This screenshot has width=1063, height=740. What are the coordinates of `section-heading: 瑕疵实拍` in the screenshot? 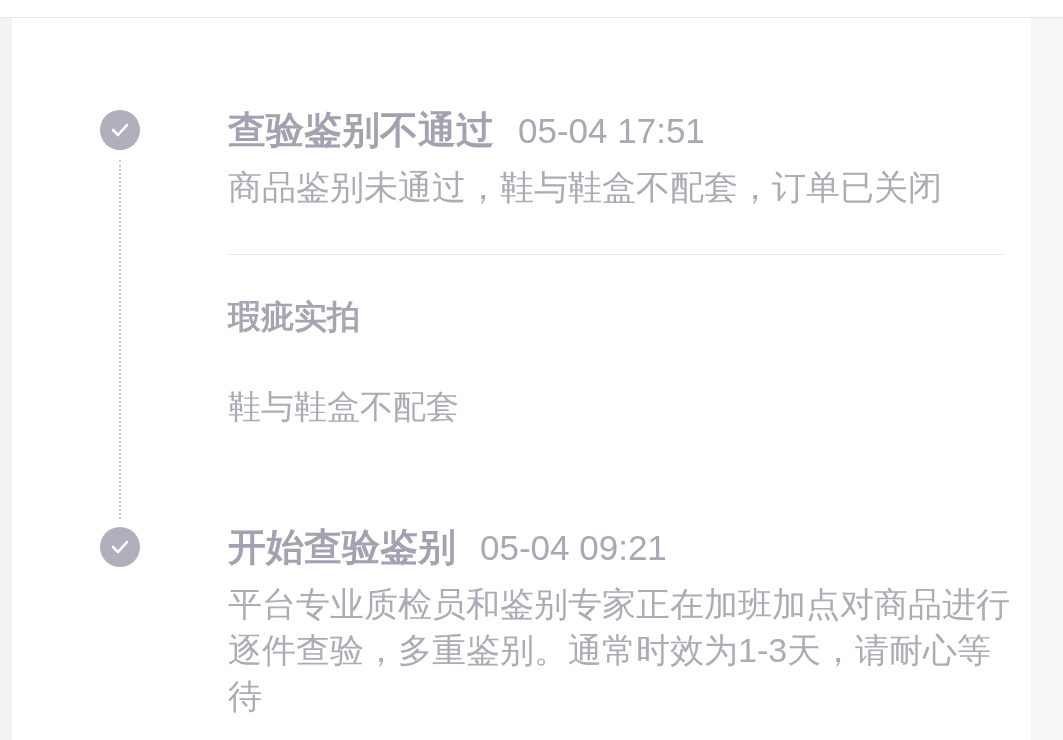 It's located at (294, 317).